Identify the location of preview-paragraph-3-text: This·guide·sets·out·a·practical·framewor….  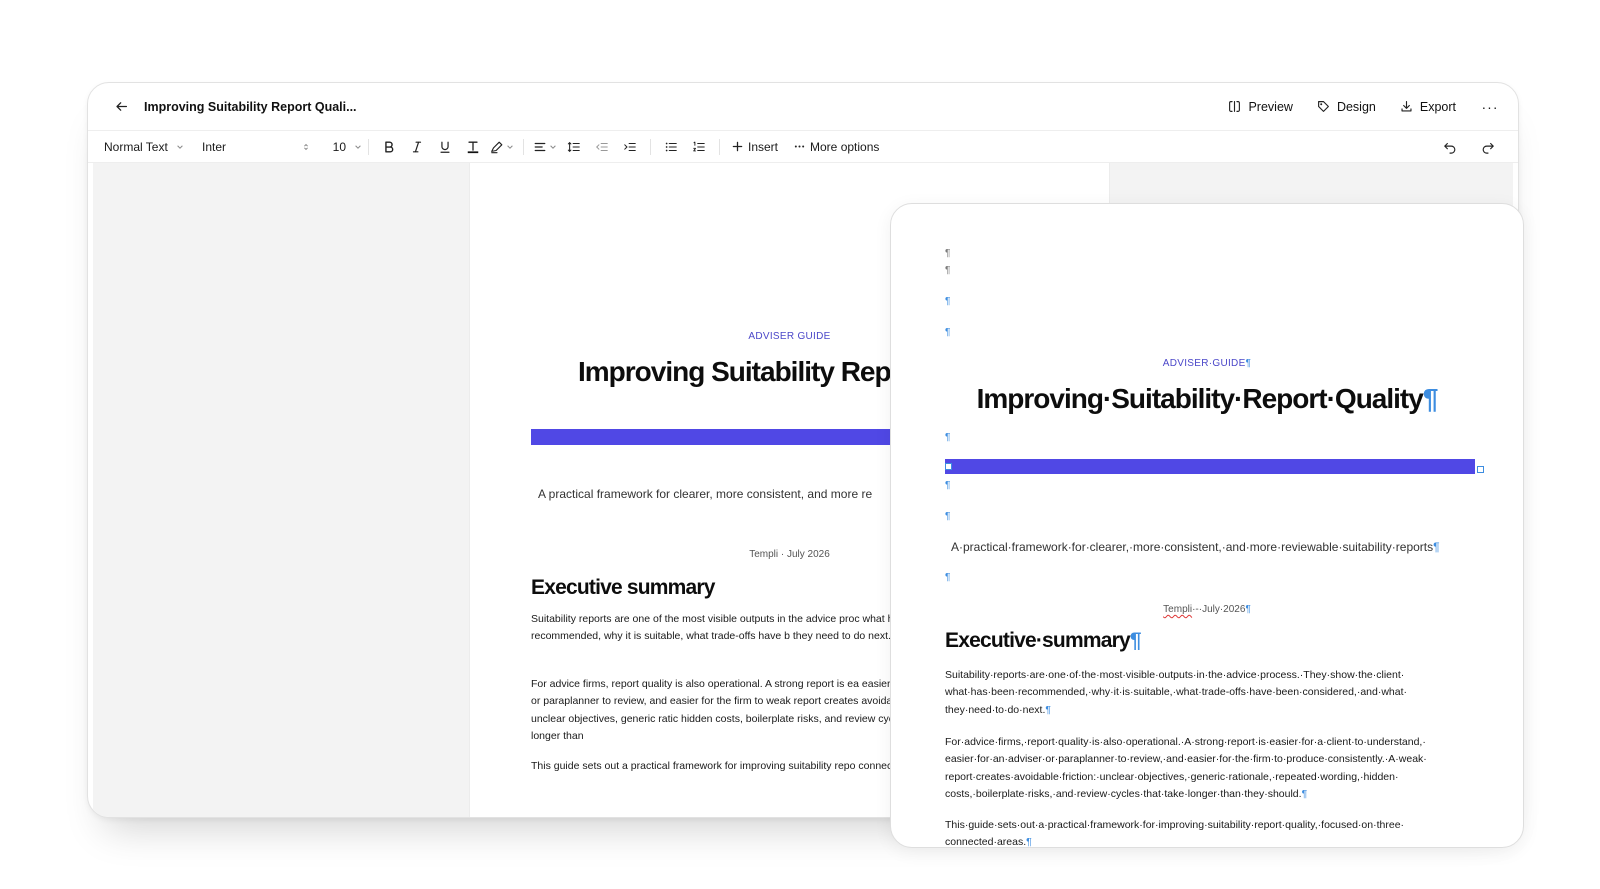
(1175, 833).